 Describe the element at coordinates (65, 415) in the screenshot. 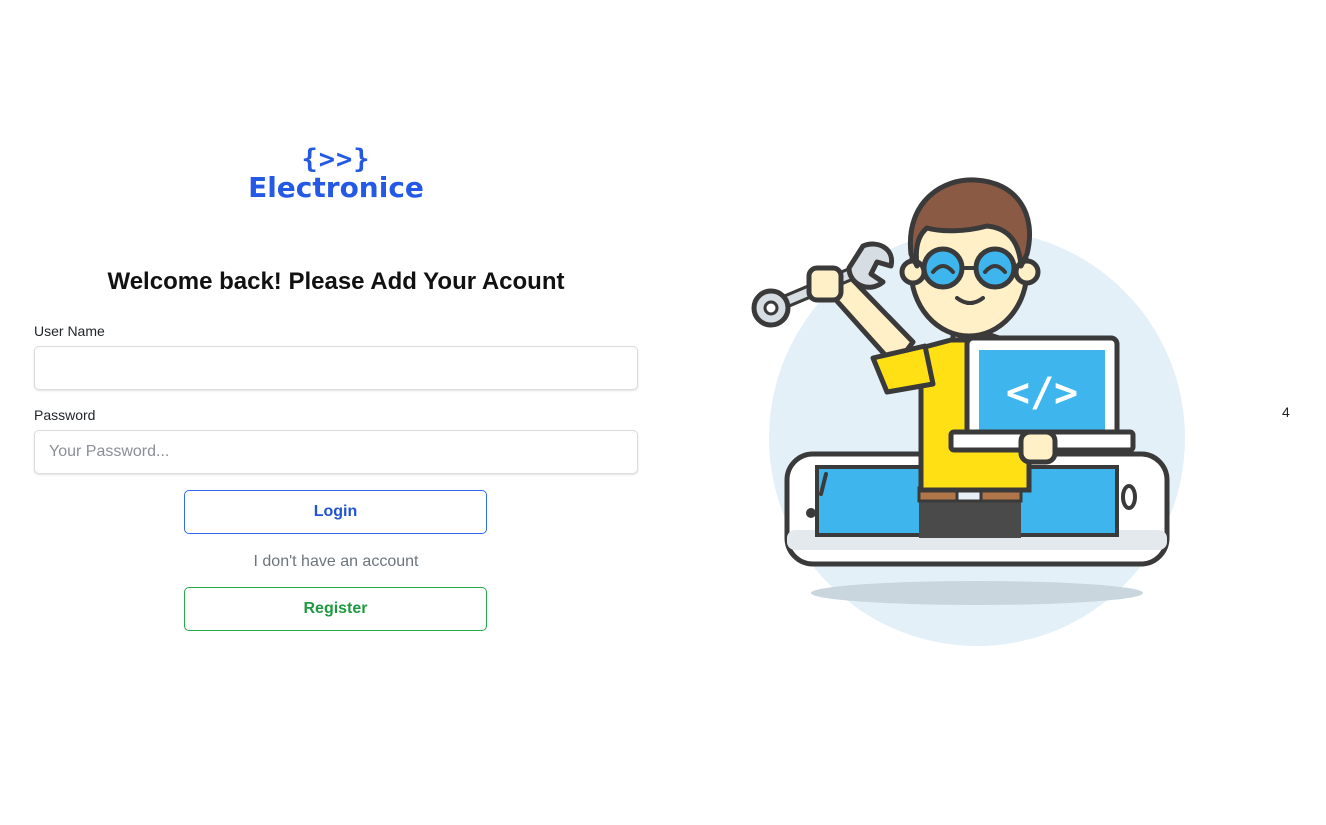

I see `password-label: Password` at that location.